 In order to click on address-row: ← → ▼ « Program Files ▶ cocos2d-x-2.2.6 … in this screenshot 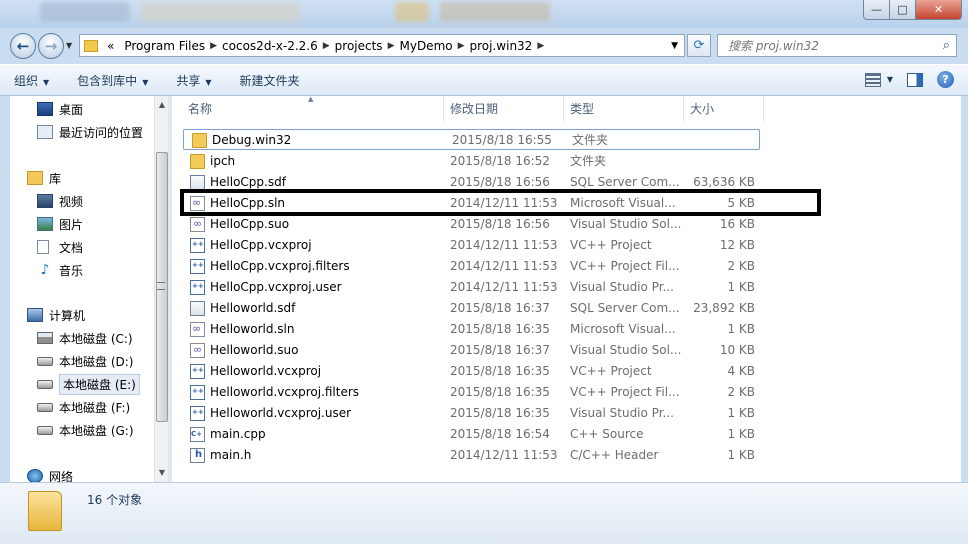, I will do `click(484, 45)`.